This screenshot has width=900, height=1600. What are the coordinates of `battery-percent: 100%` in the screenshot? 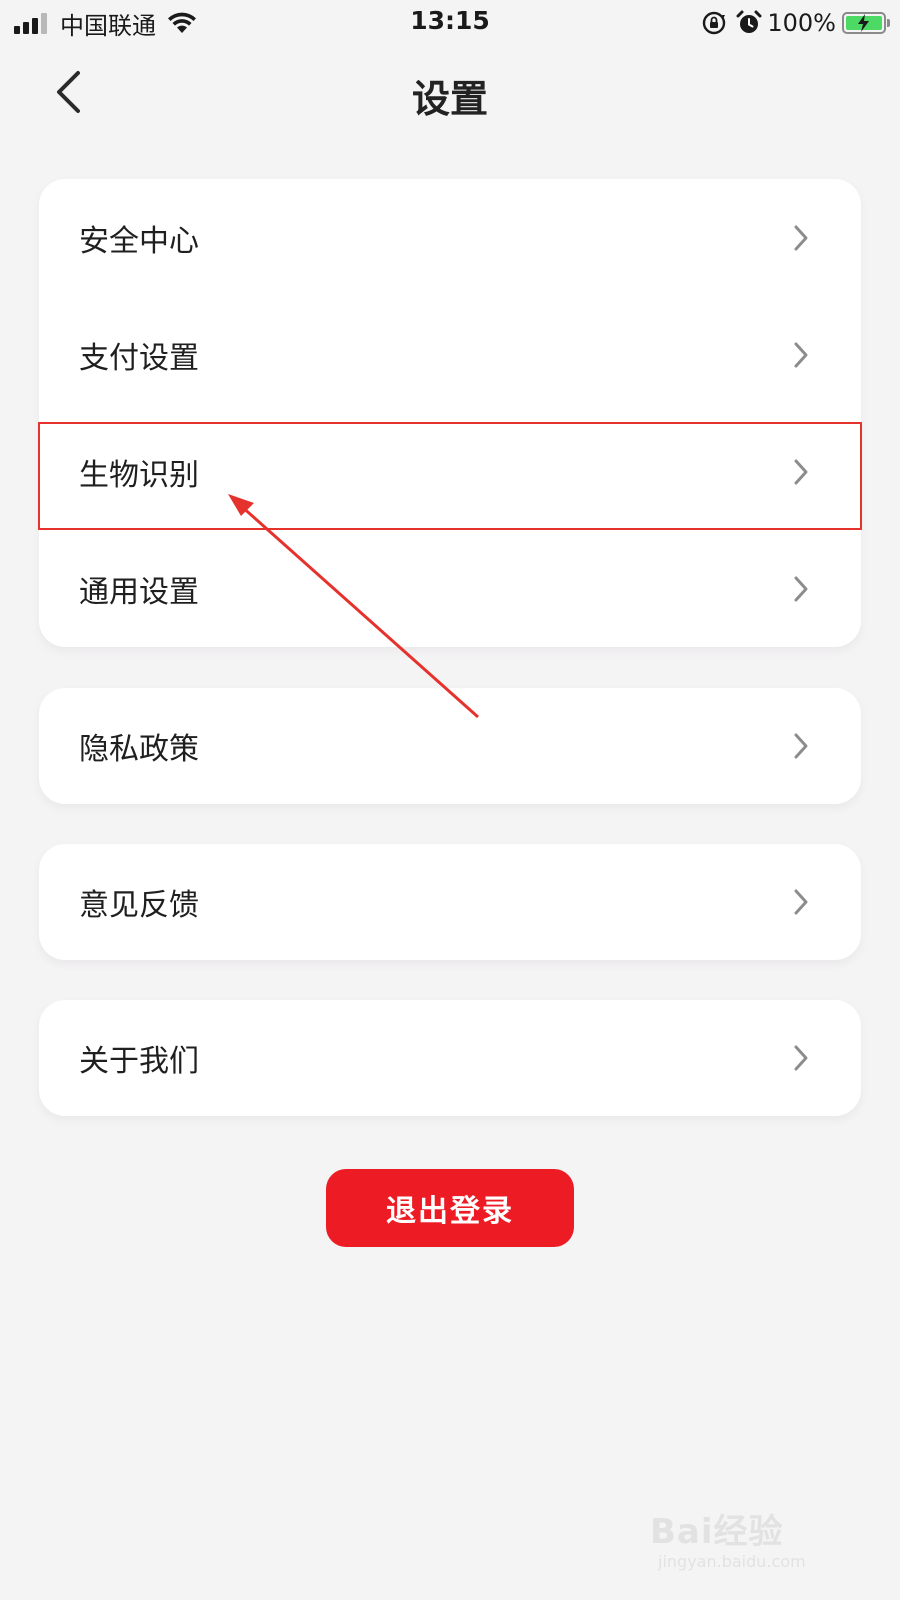 It's located at (801, 23).